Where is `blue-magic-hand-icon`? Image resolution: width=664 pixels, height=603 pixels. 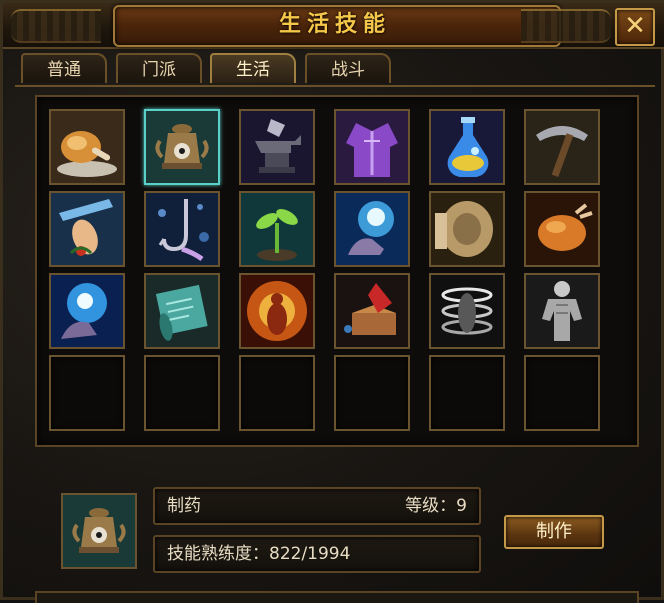
blue-magic-hand-icon is located at coordinates (372, 229).